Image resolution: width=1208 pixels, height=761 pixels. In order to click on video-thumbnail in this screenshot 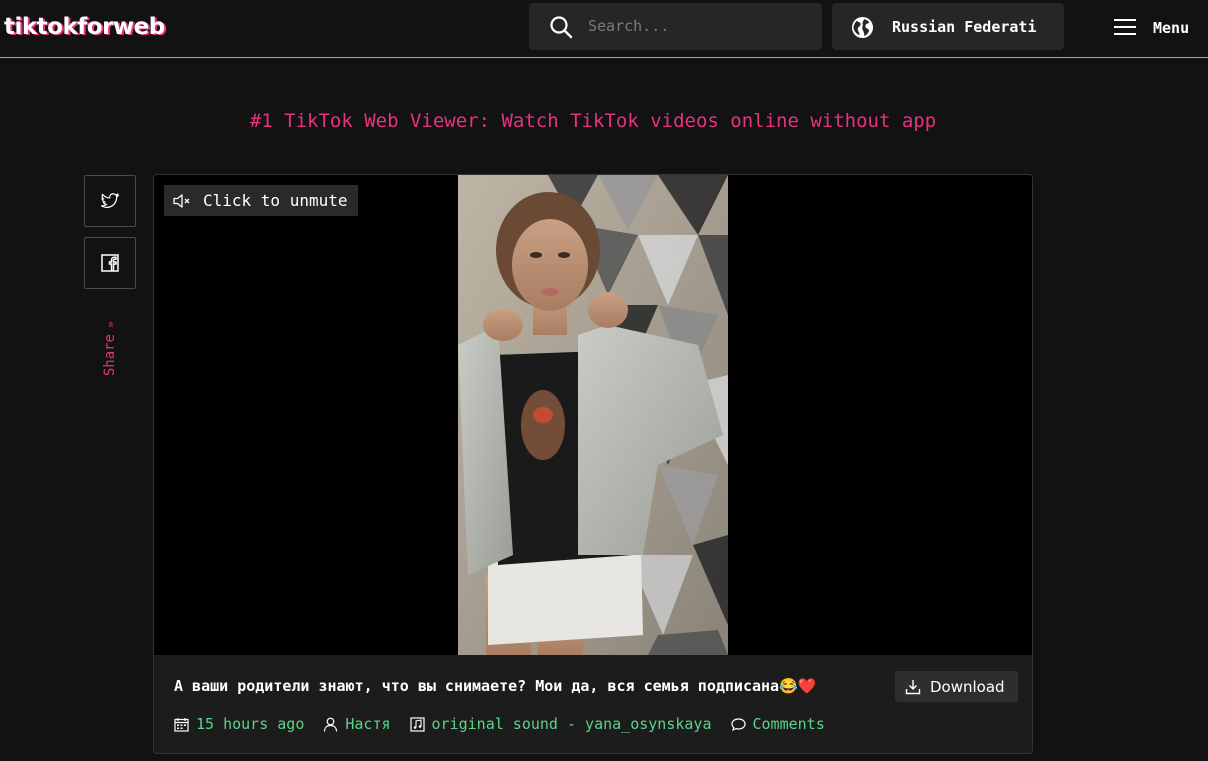, I will do `click(593, 415)`.